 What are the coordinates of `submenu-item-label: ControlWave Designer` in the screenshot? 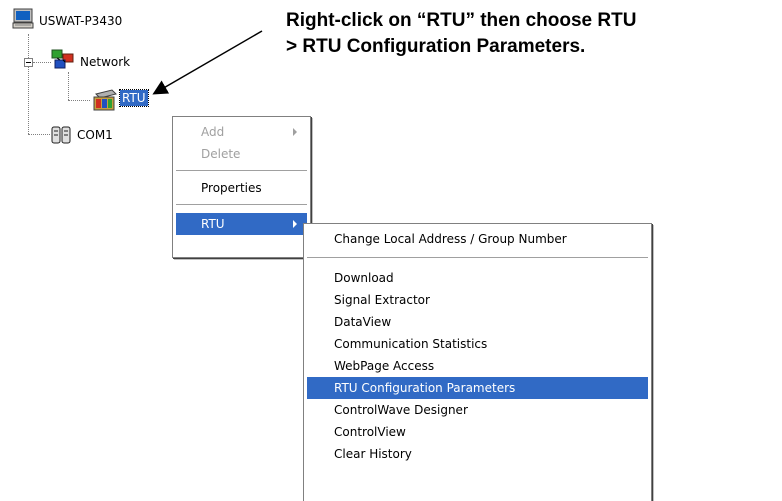 It's located at (401, 410).